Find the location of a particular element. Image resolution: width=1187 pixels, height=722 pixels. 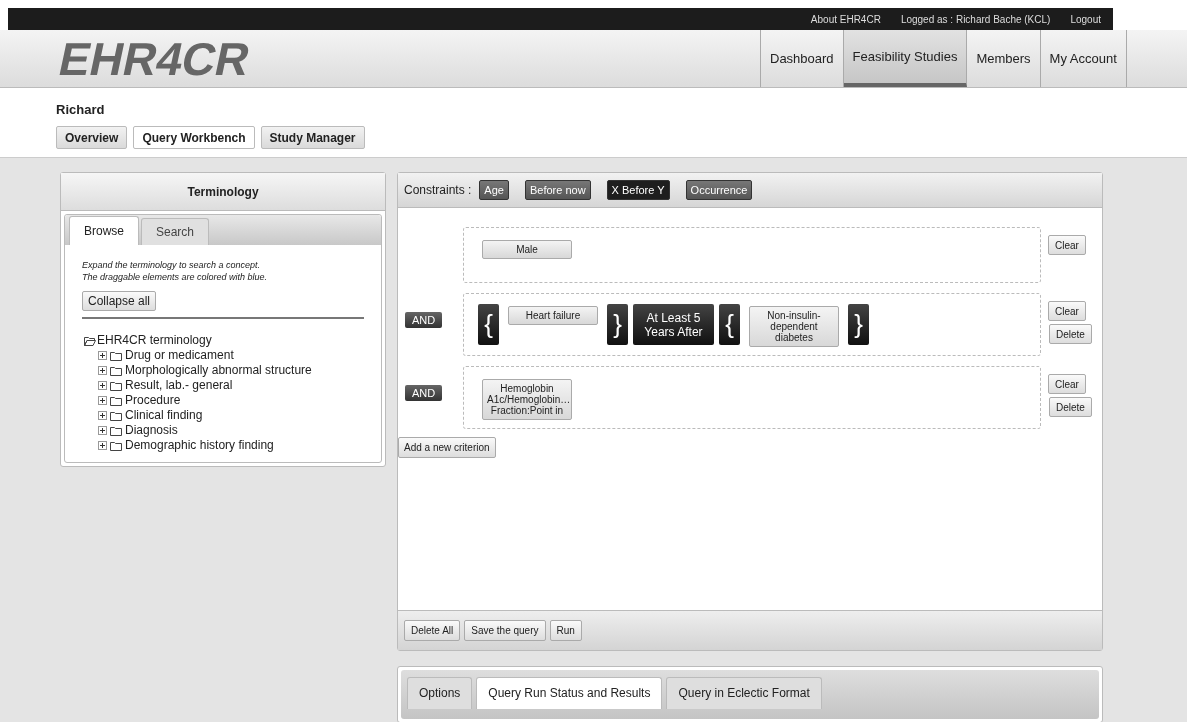

panel-tab: Search is located at coordinates (175, 231).